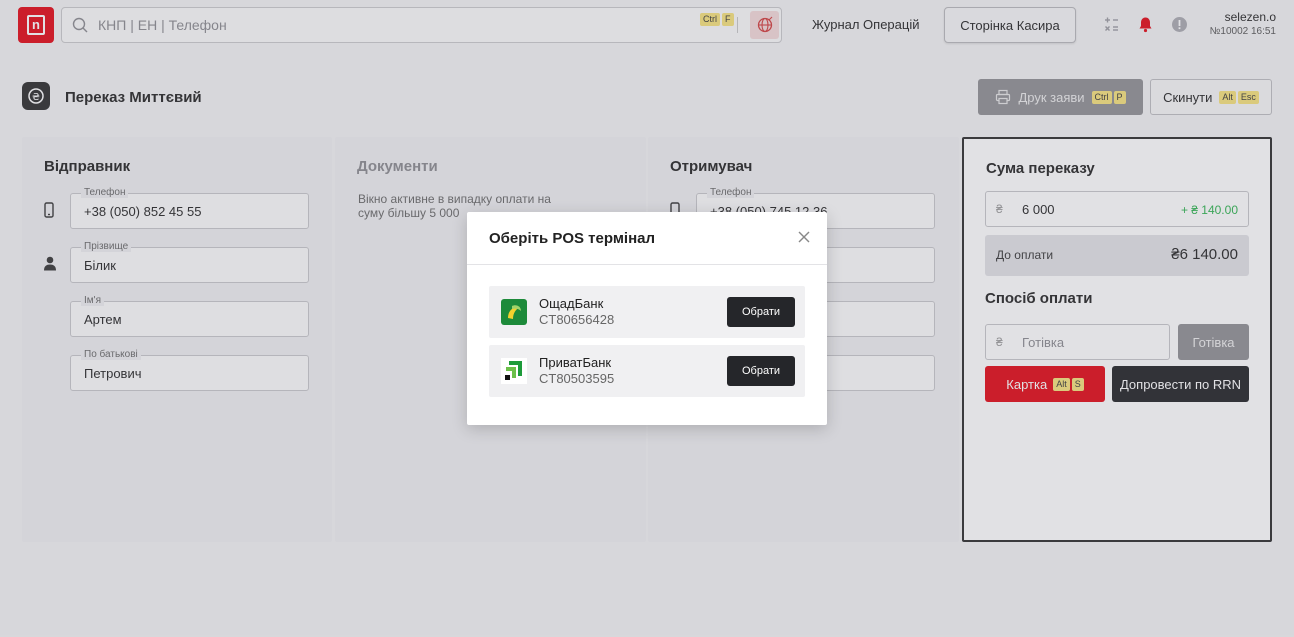 Image resolution: width=1294 pixels, height=637 pixels. What do you see at coordinates (514, 371) in the screenshot?
I see `privatbank-logo-icon` at bounding box center [514, 371].